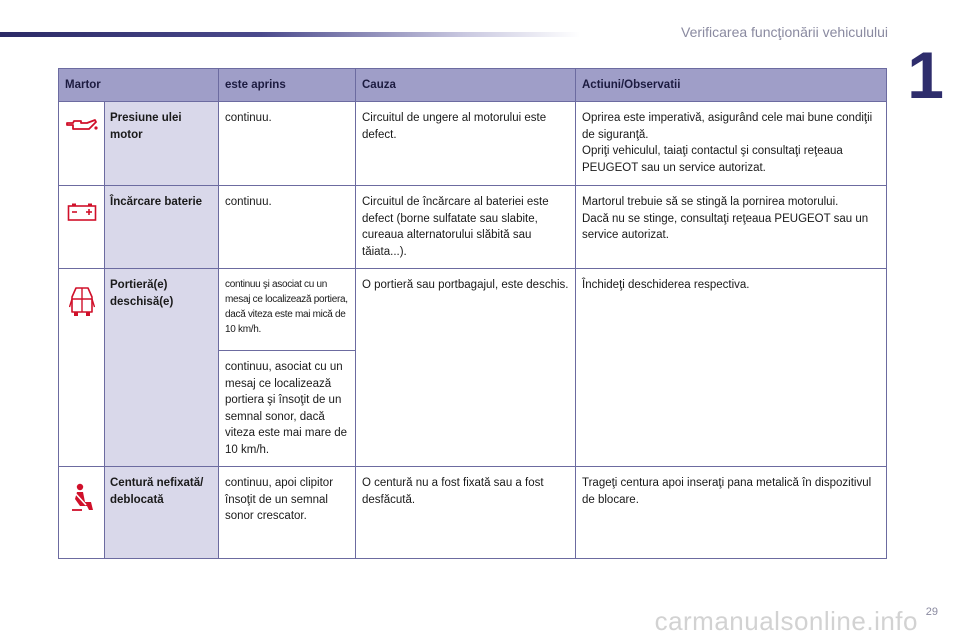 This screenshot has width=960, height=640. Describe the element at coordinates (138, 85) in the screenshot. I see `column-header-martor: Martor` at that location.